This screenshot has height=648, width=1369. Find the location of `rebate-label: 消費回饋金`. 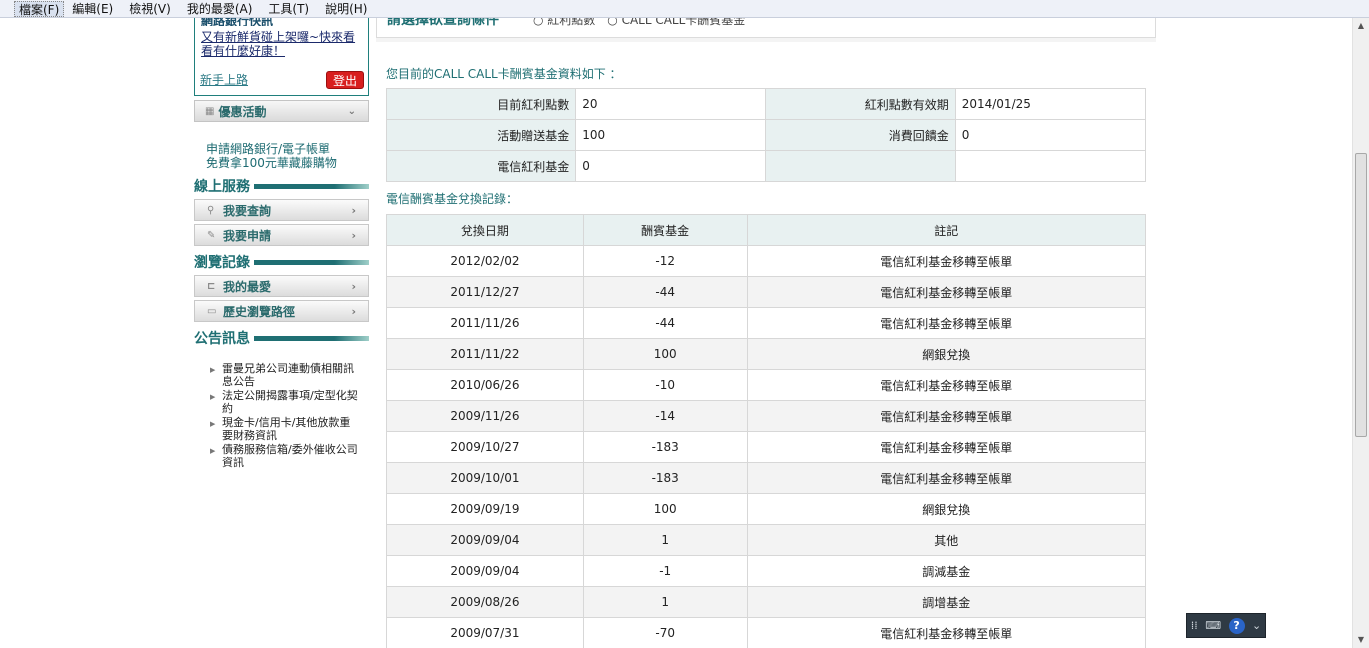

rebate-label: 消費回饋金 is located at coordinates (860, 135).